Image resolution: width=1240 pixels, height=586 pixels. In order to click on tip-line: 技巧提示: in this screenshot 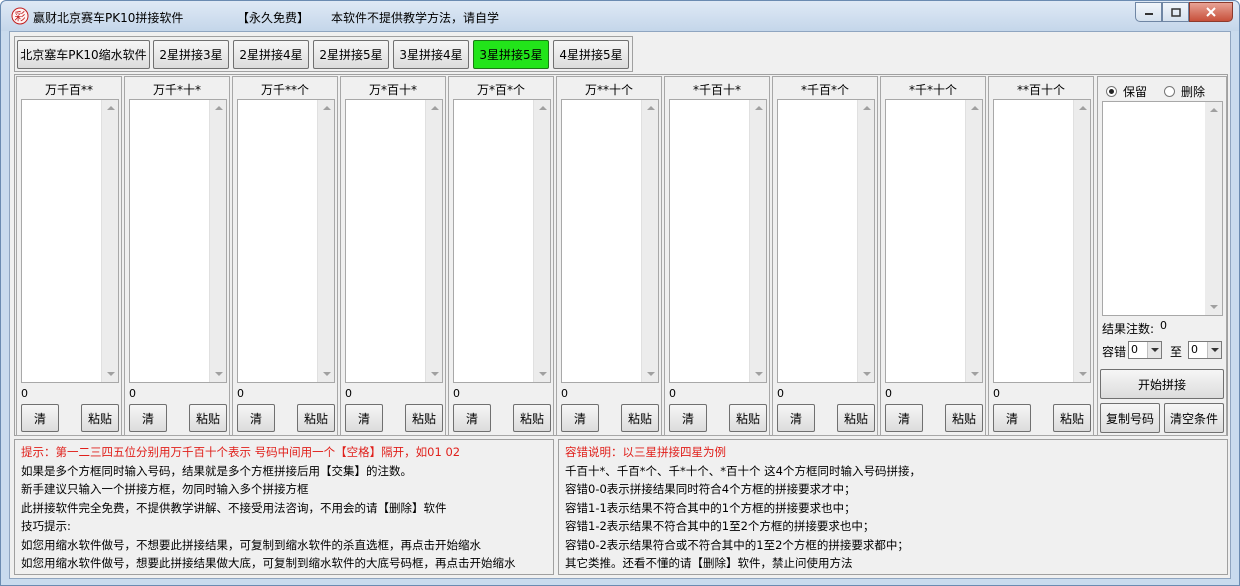, I will do `click(46, 526)`.